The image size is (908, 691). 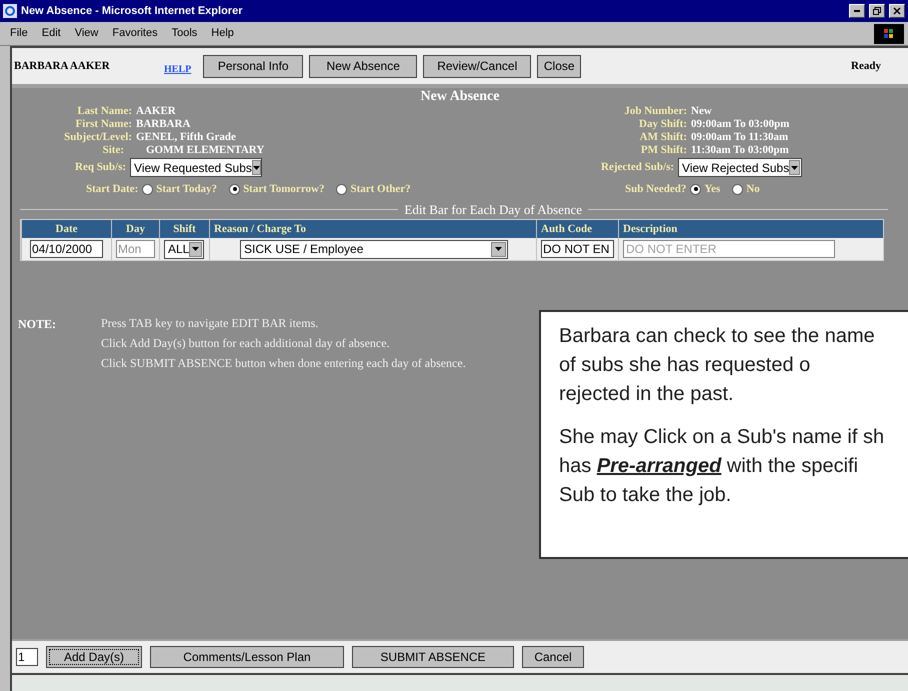 I want to click on help-link: HELP, so click(x=178, y=69).